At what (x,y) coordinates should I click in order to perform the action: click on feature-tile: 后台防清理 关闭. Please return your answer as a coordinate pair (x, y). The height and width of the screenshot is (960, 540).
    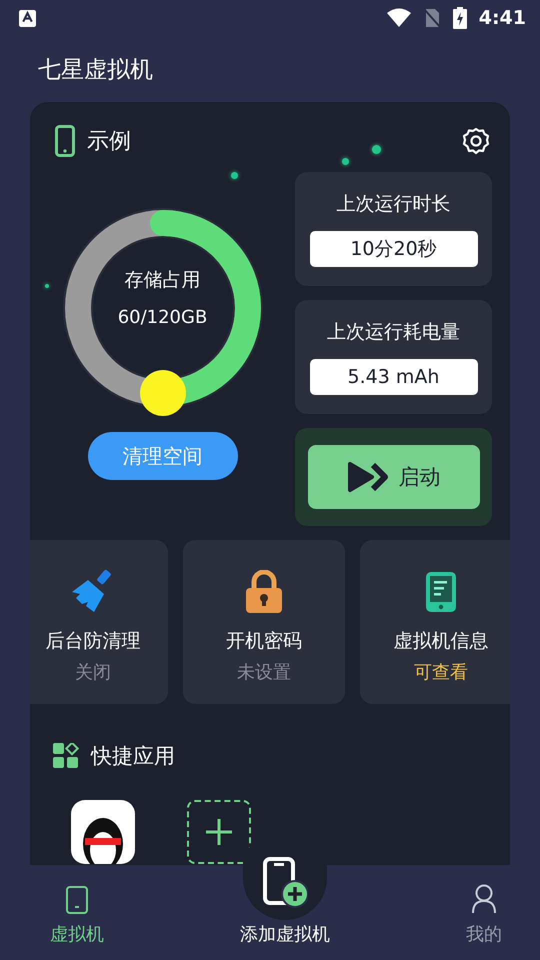
    Looking at the image, I should click on (99, 622).